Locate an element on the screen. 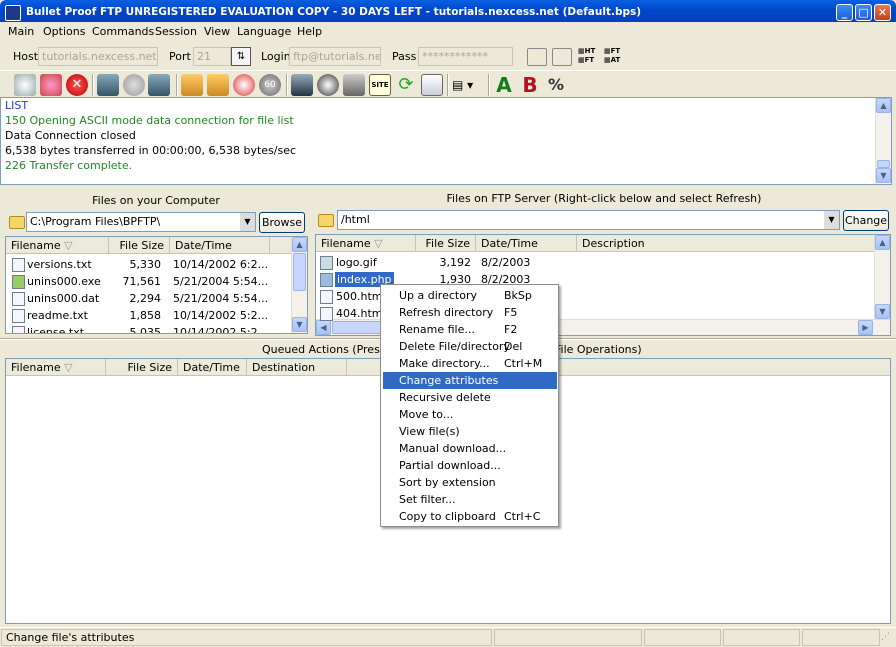  change-button: Change is located at coordinates (866, 220).